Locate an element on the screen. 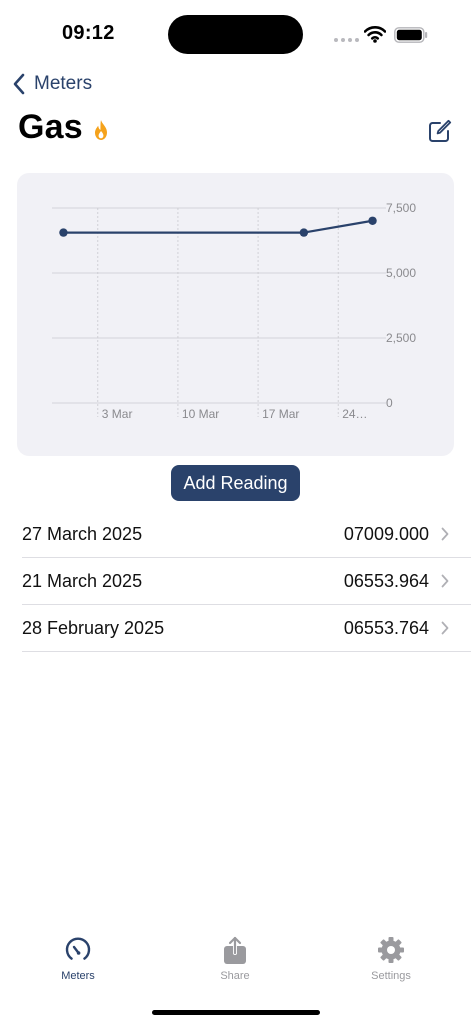 This screenshot has width=471, height=1024. reading-row: 21 March 2025 06553.964 is located at coordinates (246, 581).